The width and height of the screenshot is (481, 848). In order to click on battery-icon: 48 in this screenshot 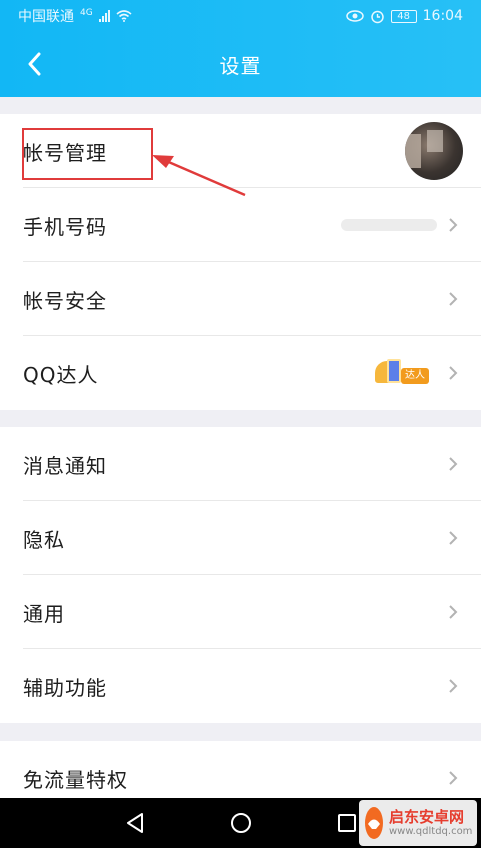, I will do `click(403, 16)`.